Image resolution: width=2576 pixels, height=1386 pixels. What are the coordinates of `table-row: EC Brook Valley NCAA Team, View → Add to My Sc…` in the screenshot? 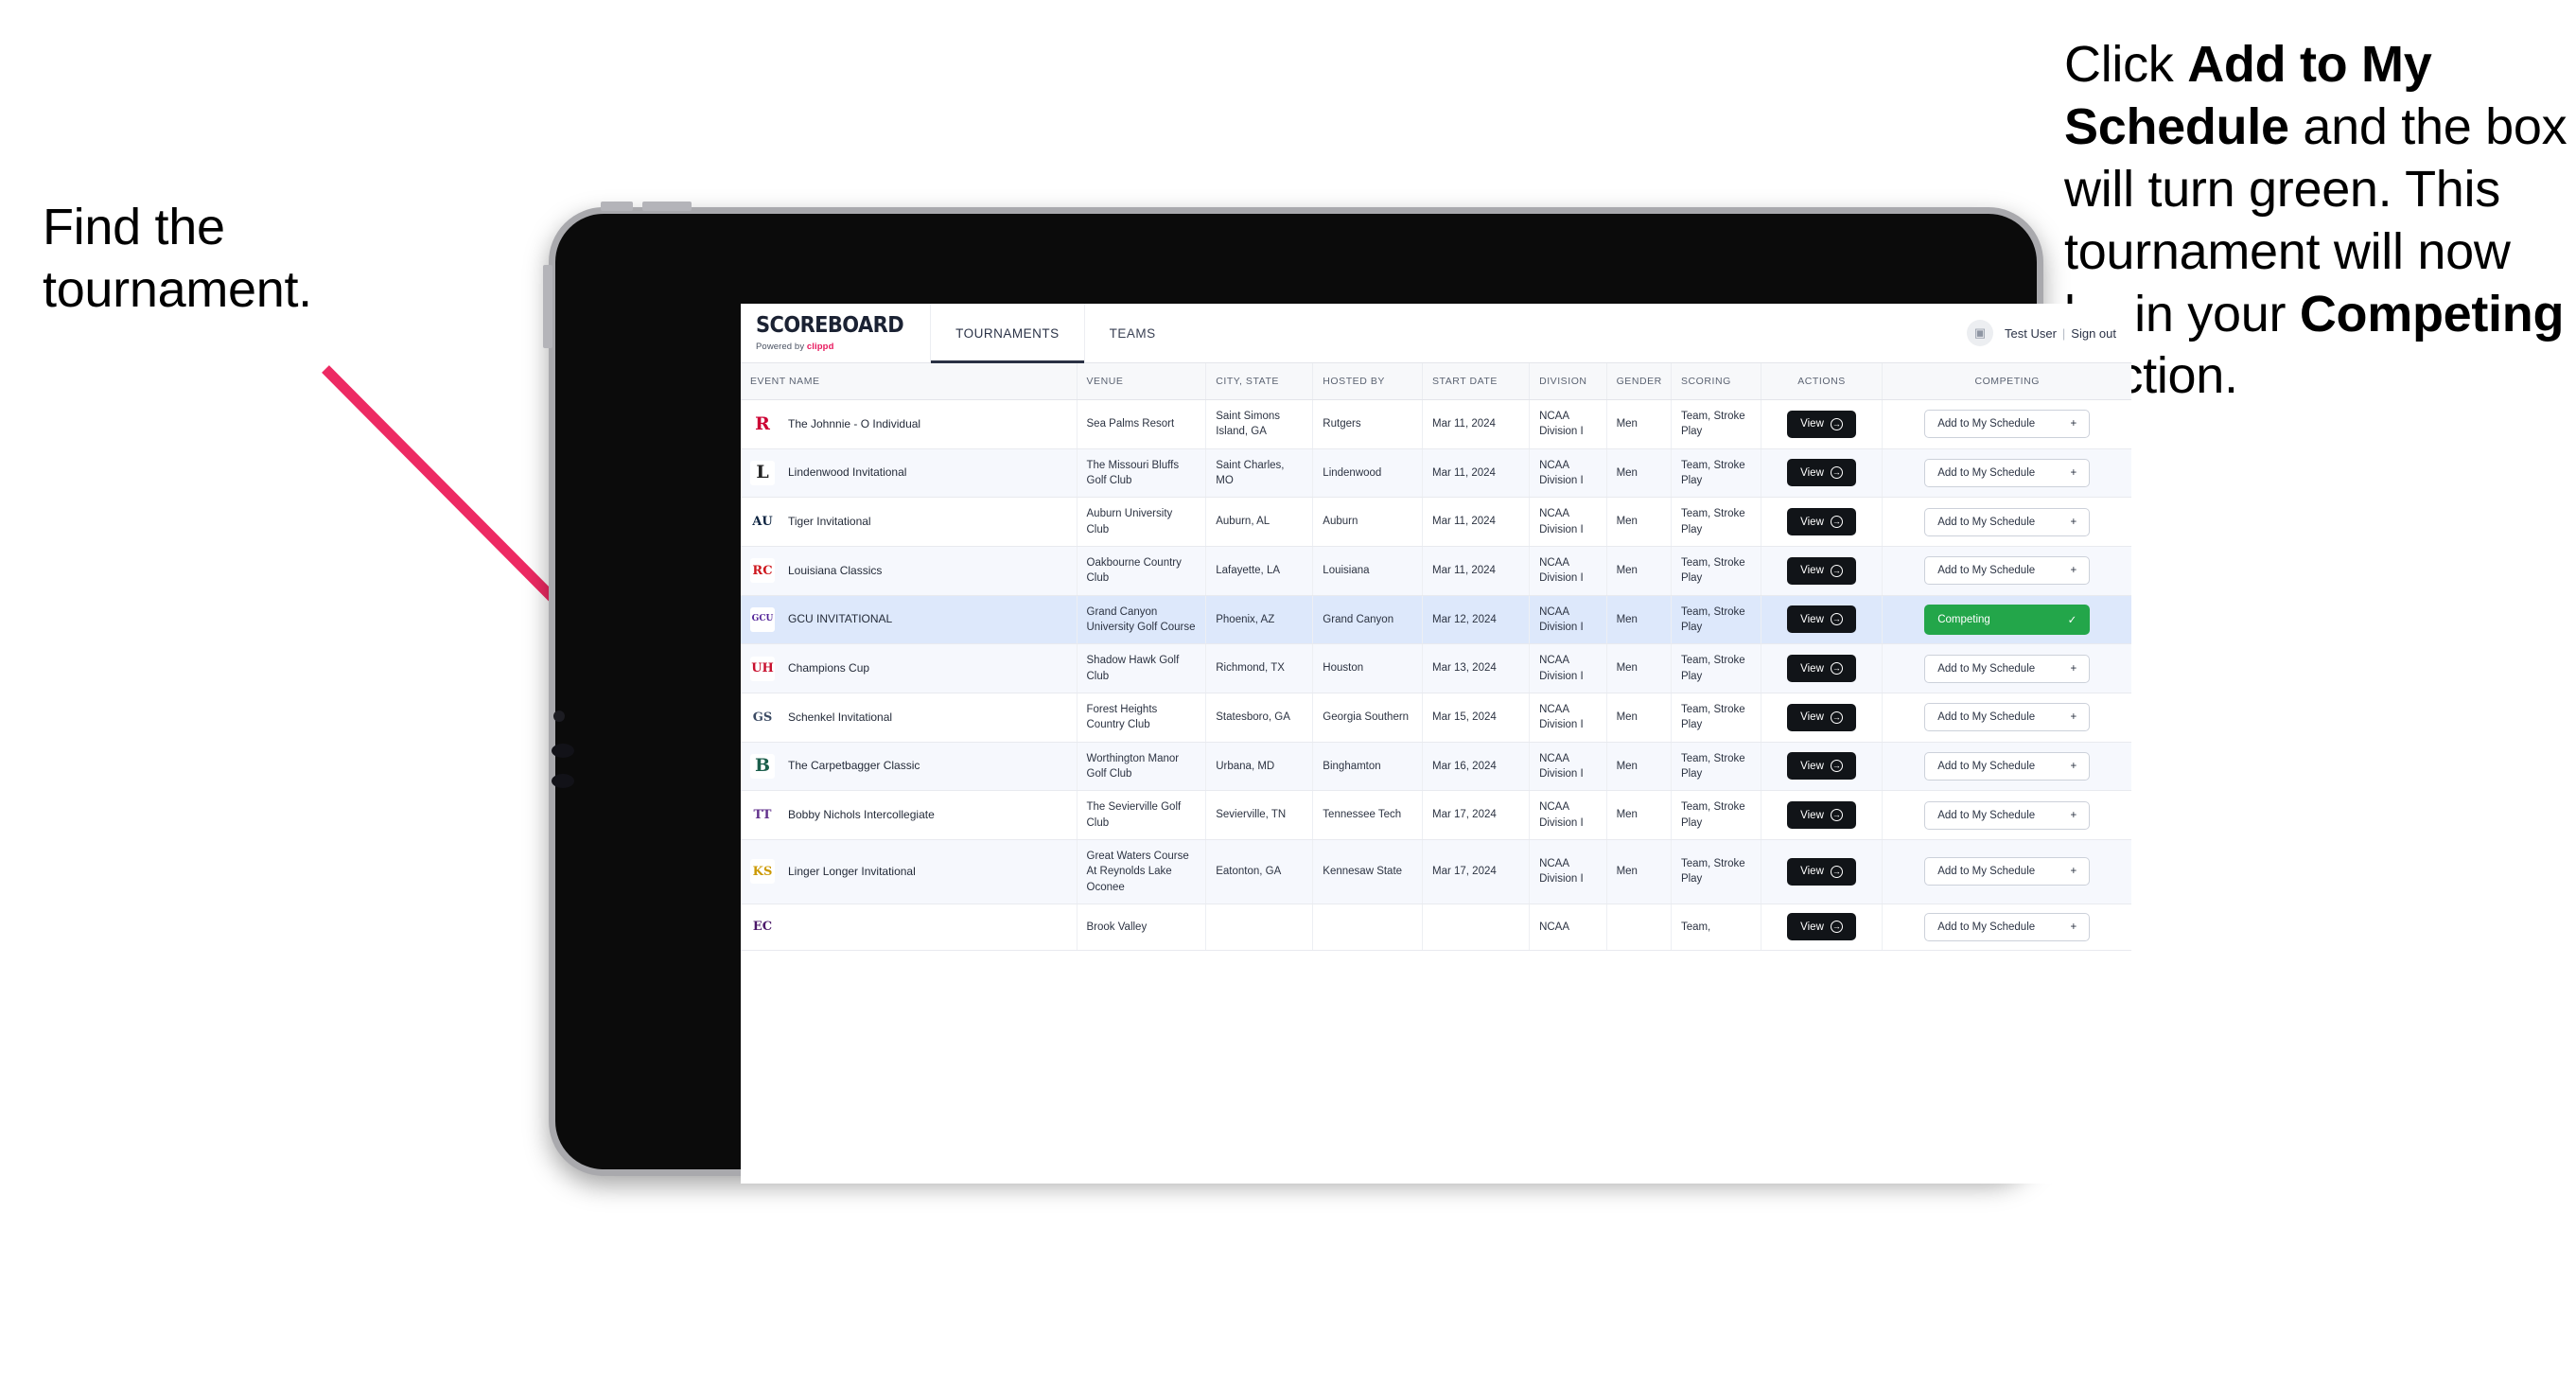 It's located at (1436, 927).